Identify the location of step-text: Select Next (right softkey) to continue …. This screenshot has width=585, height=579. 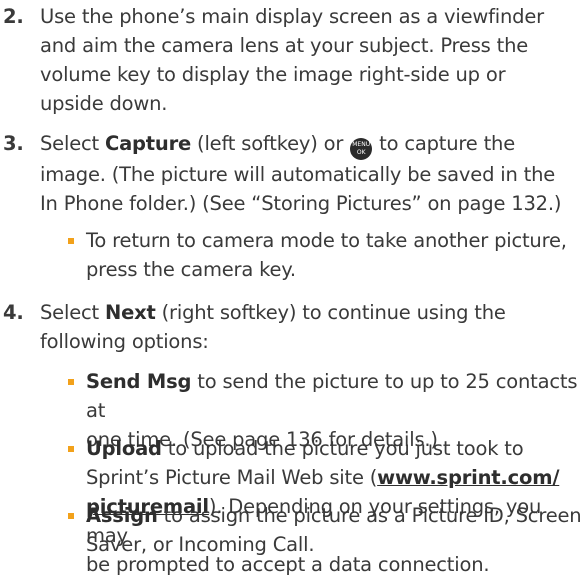
(311, 327).